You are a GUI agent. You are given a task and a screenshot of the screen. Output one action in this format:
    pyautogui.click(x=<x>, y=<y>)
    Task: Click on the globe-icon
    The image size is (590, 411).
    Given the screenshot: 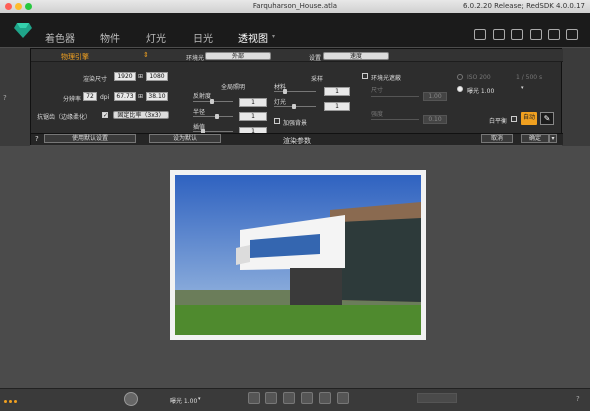 What is the action you would take?
    pyautogui.click(x=343, y=398)
    